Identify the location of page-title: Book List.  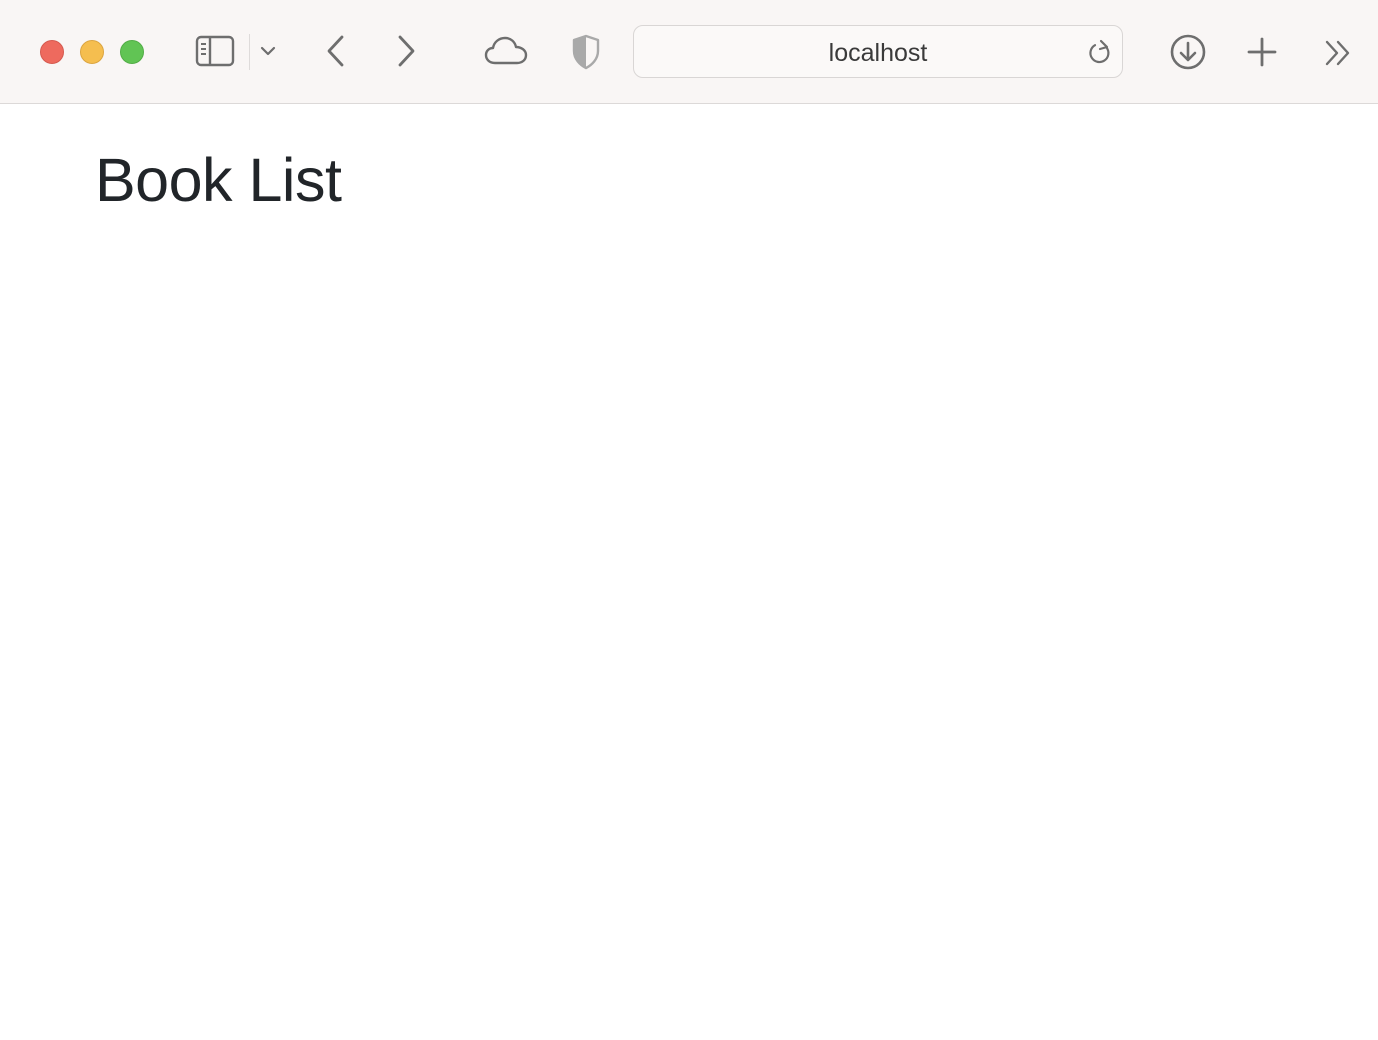
(218, 180).